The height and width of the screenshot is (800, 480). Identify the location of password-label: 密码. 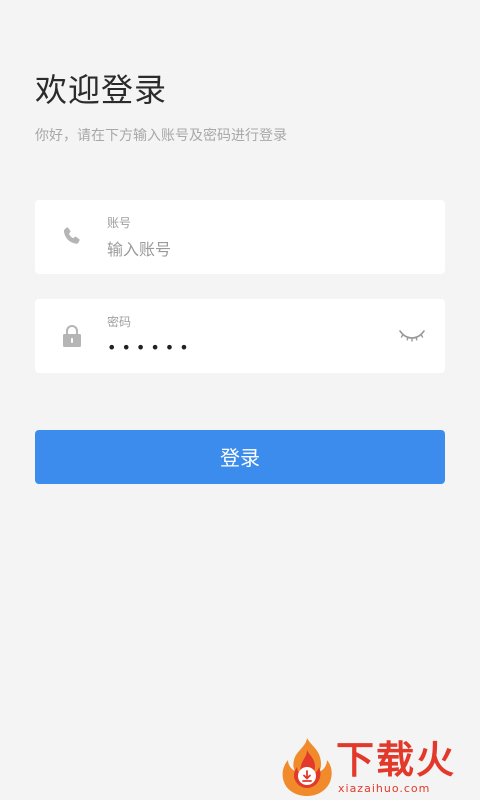
(119, 322).